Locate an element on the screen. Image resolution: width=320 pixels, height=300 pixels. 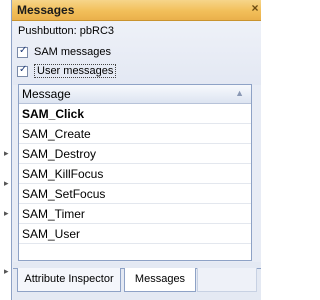
sam-messages-label: SAM messages is located at coordinates (73, 52).